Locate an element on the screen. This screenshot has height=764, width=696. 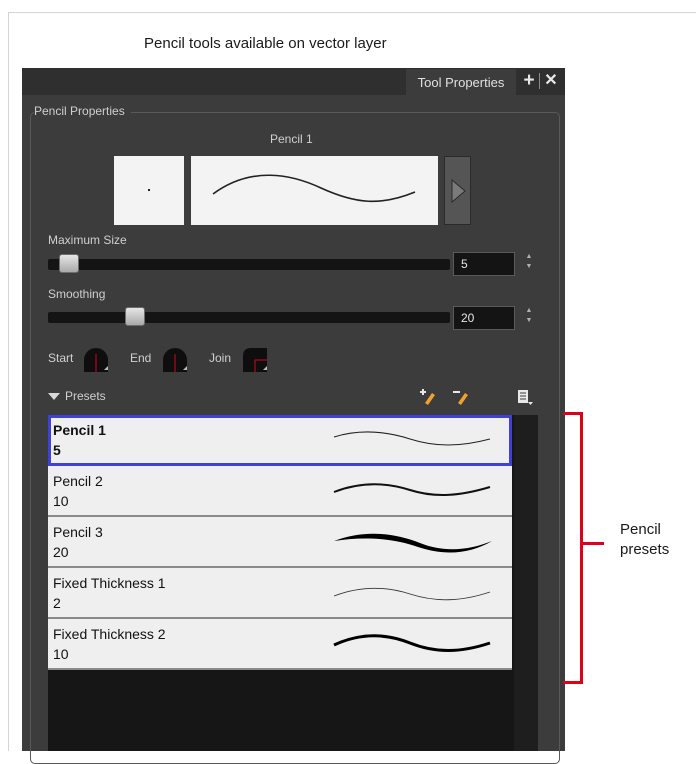
preset-item-fixed-thickness-1: Fixed Thickness 1 2 is located at coordinates (280, 593).